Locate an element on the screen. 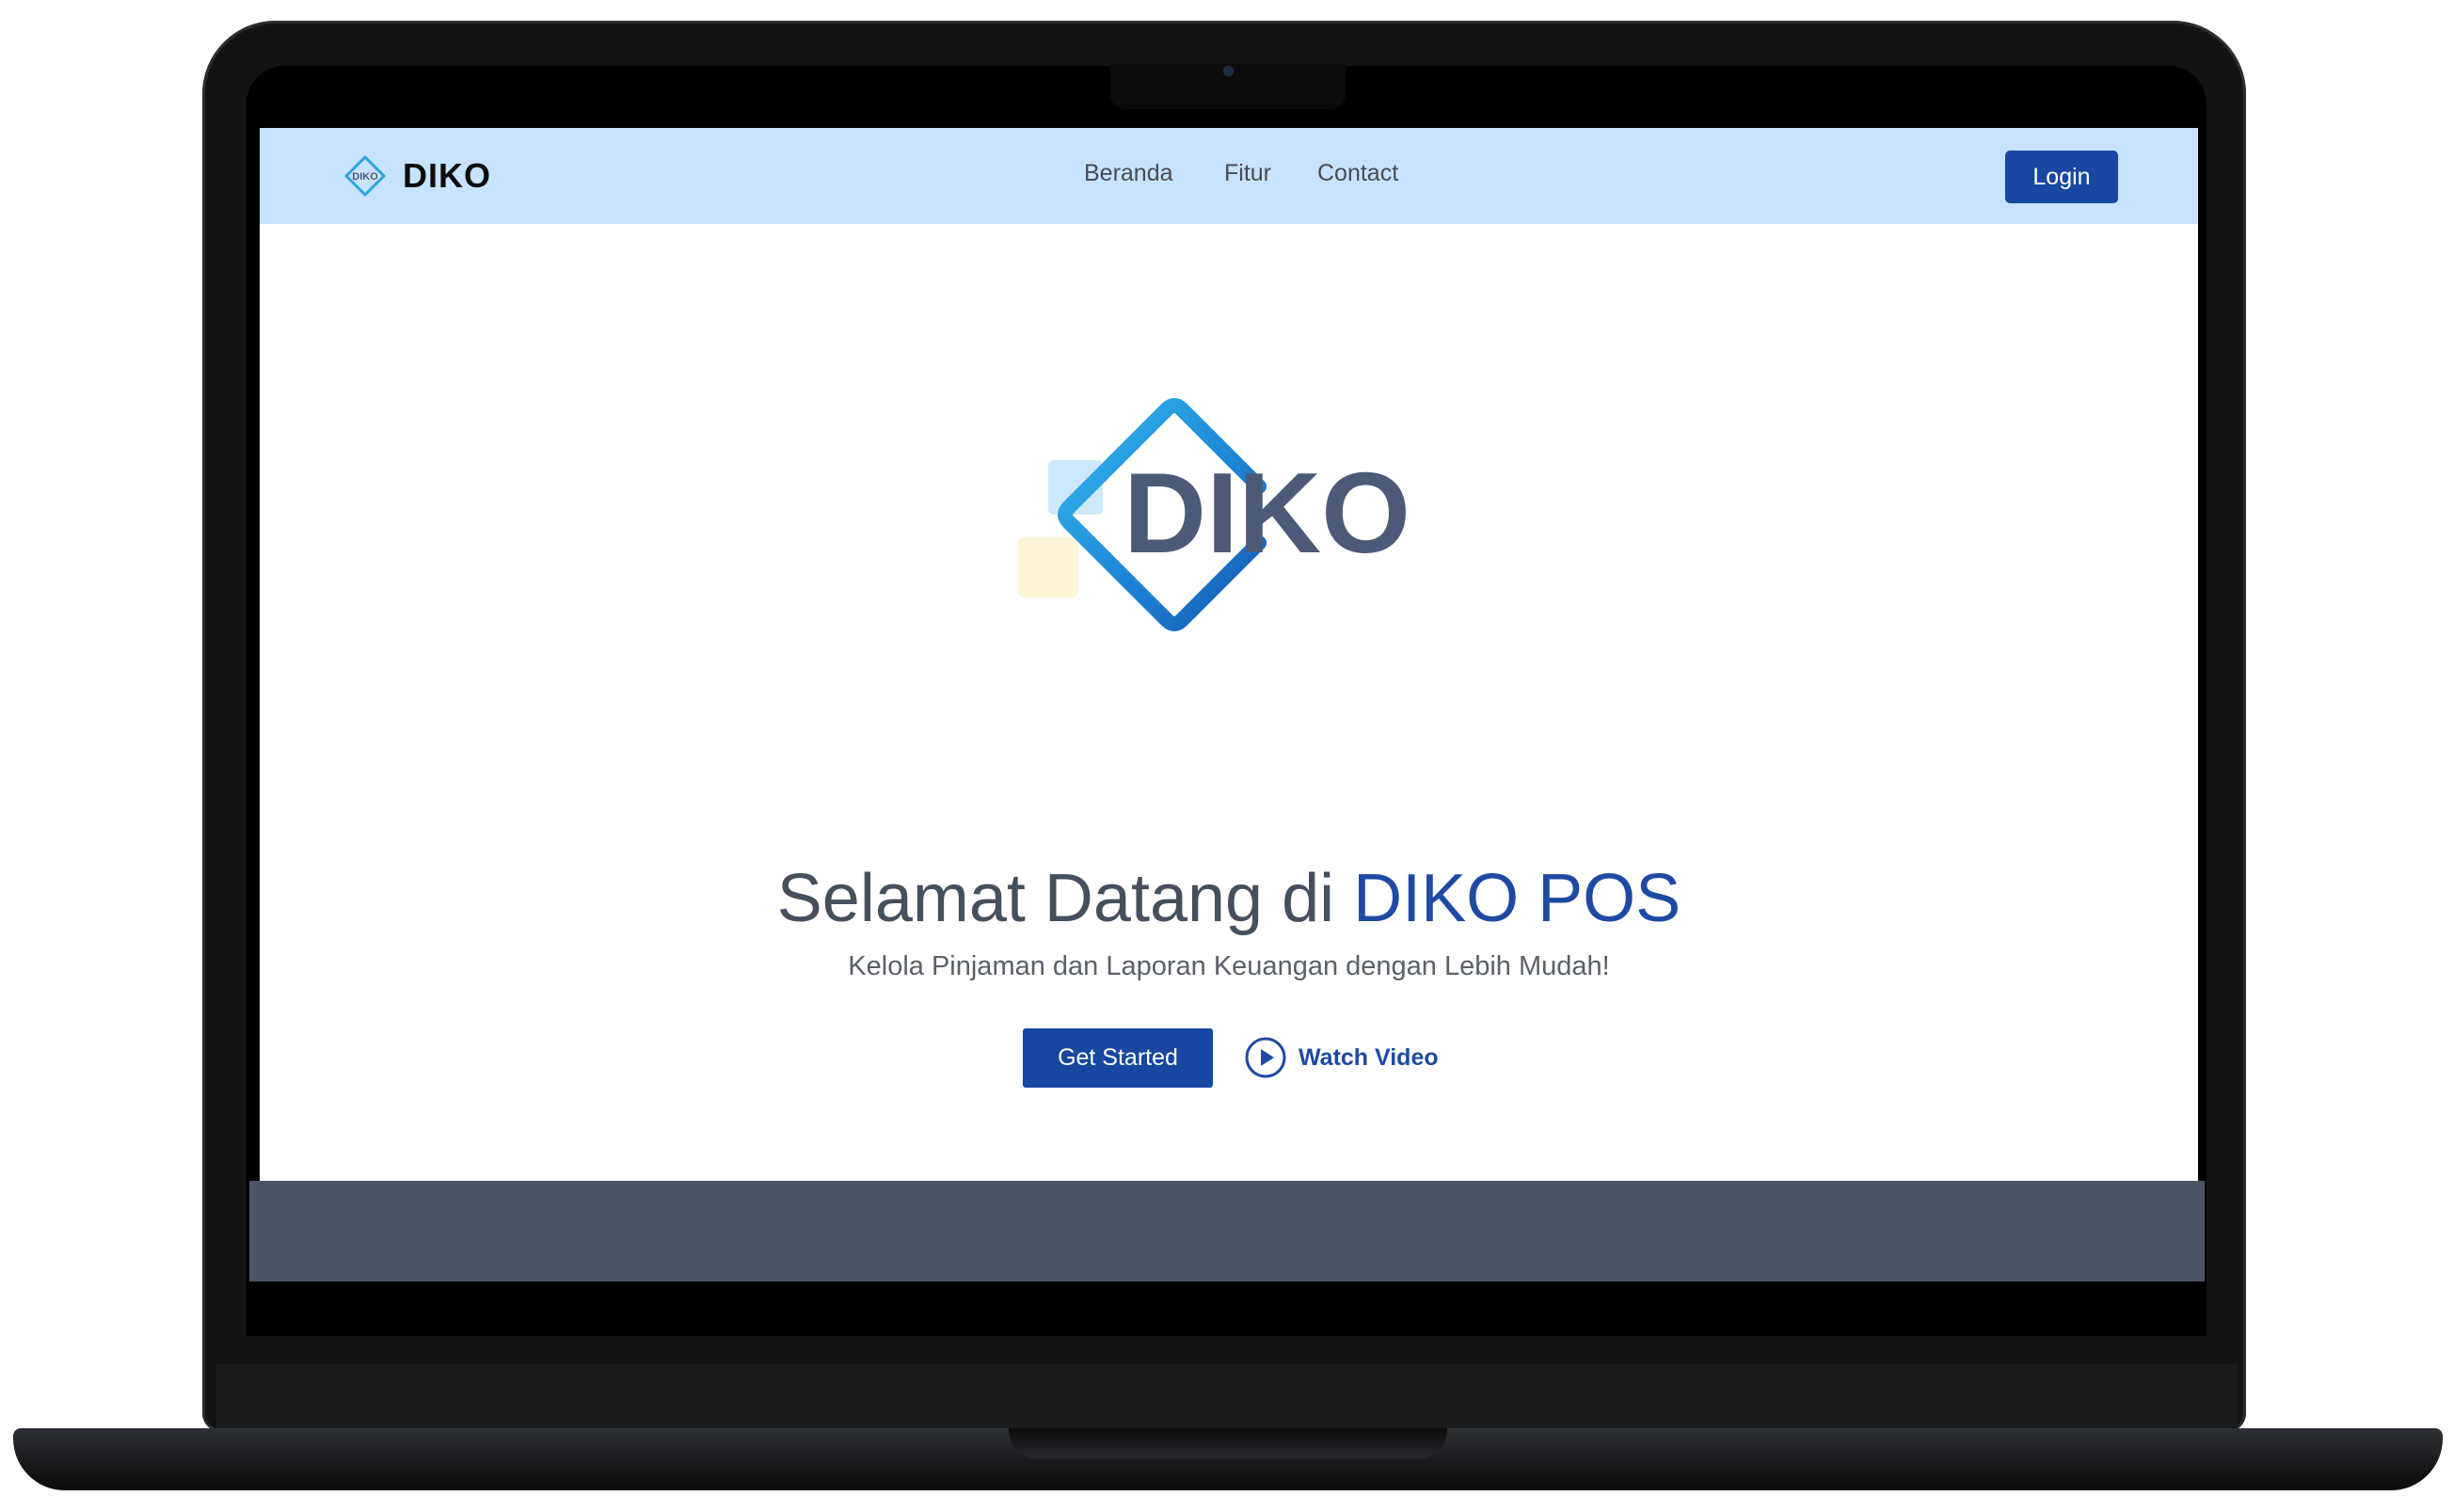 This screenshot has height=1512, width=2454. laptop-chin is located at coordinates (1227, 1397).